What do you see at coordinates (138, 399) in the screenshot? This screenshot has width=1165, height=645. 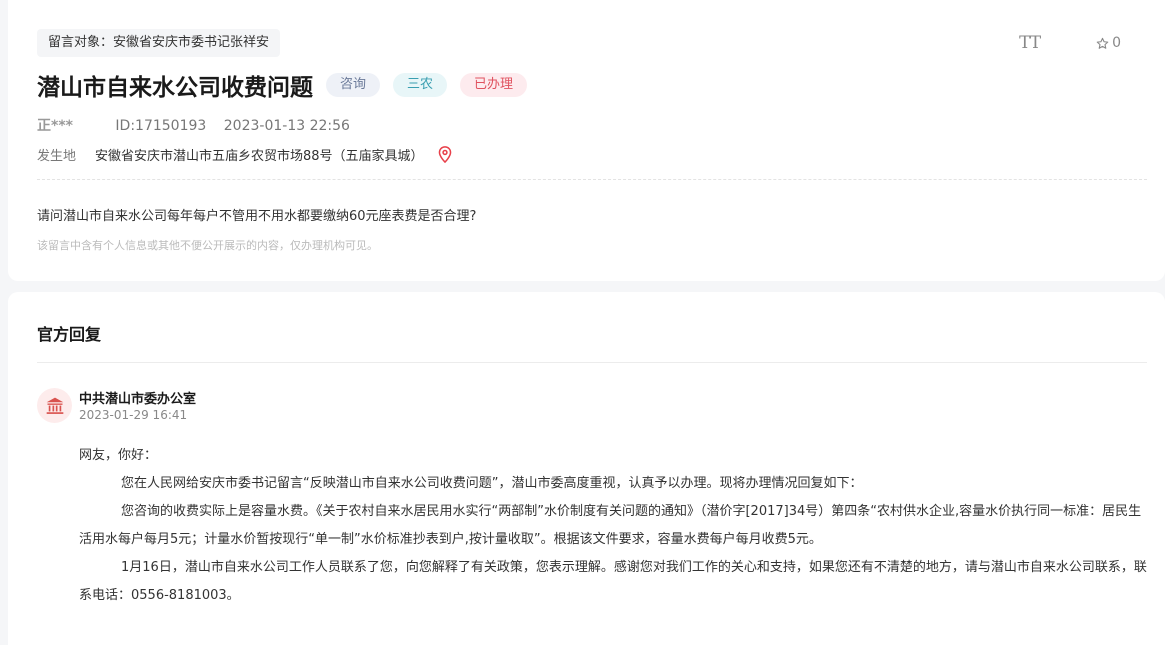 I see `reply-org-name: 中共潜山市委办公室` at bounding box center [138, 399].